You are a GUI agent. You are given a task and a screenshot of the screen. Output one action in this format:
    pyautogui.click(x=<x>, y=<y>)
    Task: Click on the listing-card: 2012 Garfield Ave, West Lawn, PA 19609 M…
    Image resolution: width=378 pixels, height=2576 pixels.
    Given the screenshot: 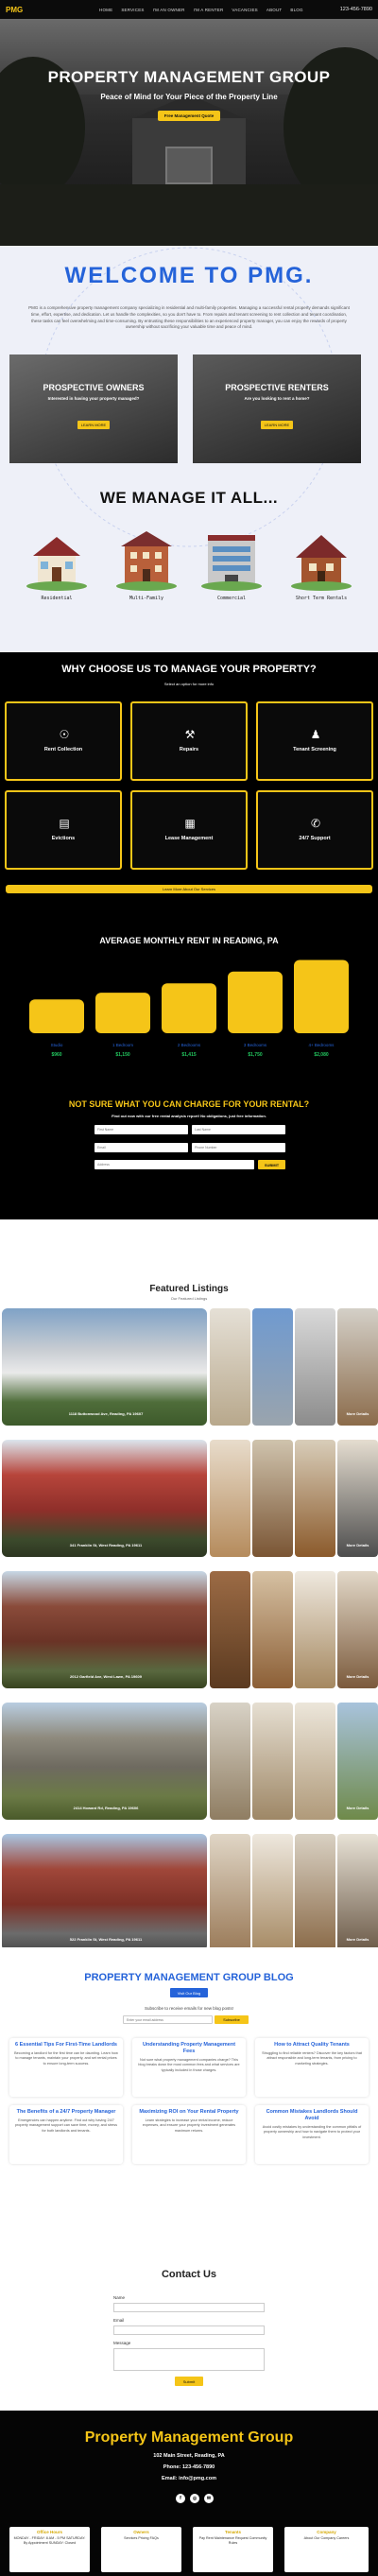 What is the action you would take?
    pyautogui.click(x=189, y=1629)
    